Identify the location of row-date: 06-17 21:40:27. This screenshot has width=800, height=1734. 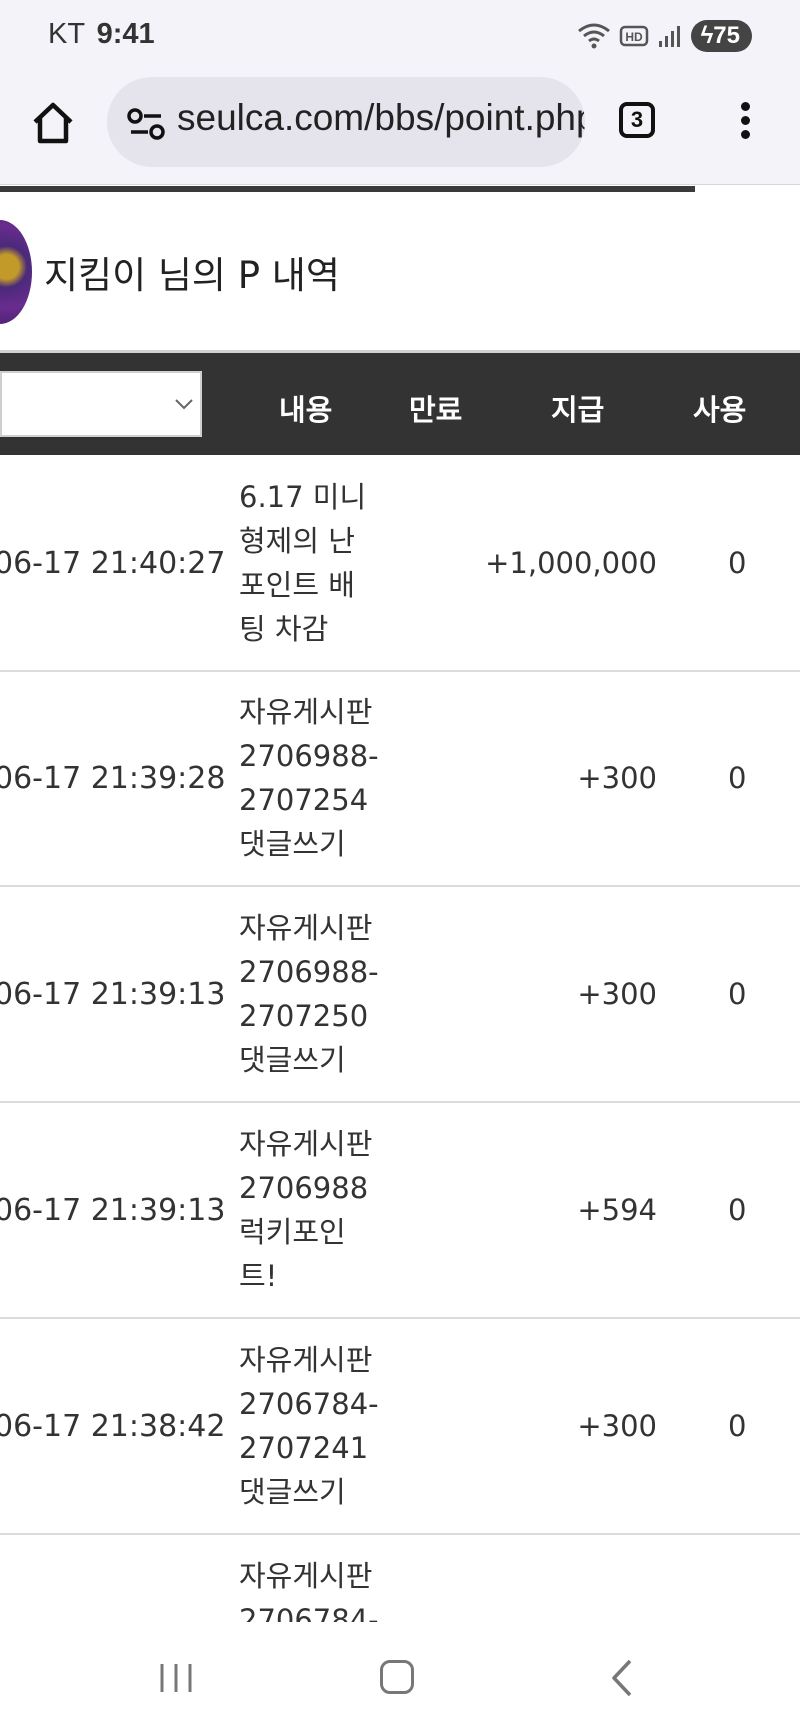
(113, 563).